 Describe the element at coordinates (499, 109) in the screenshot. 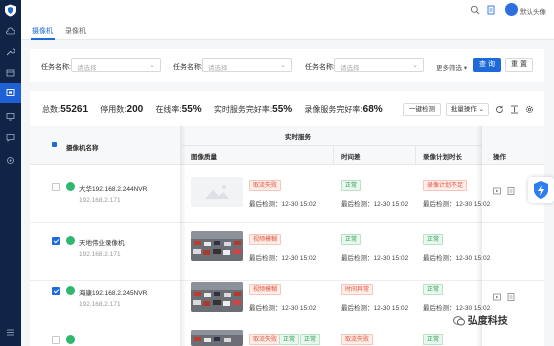

I see `refresh-icon` at that location.